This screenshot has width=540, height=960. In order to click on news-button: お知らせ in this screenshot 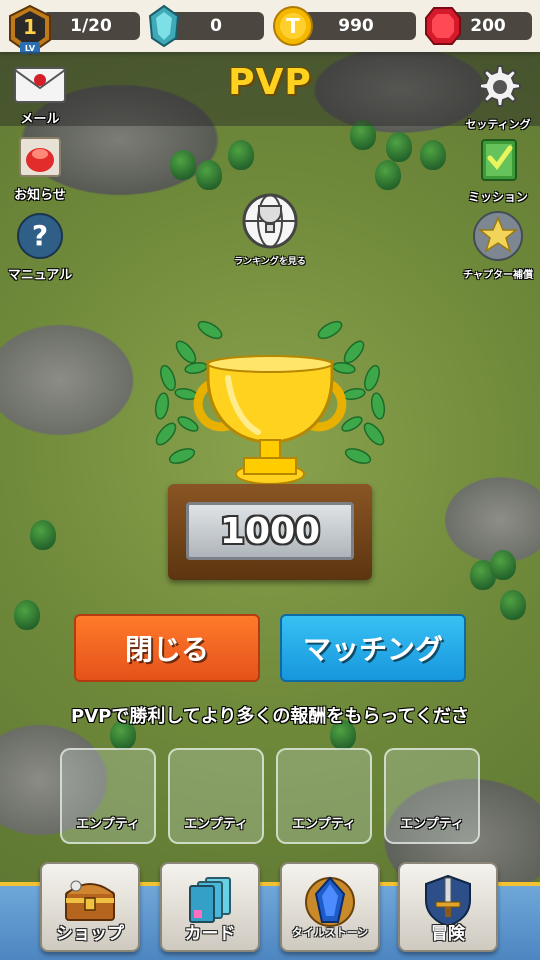, I will do `click(40, 169)`.